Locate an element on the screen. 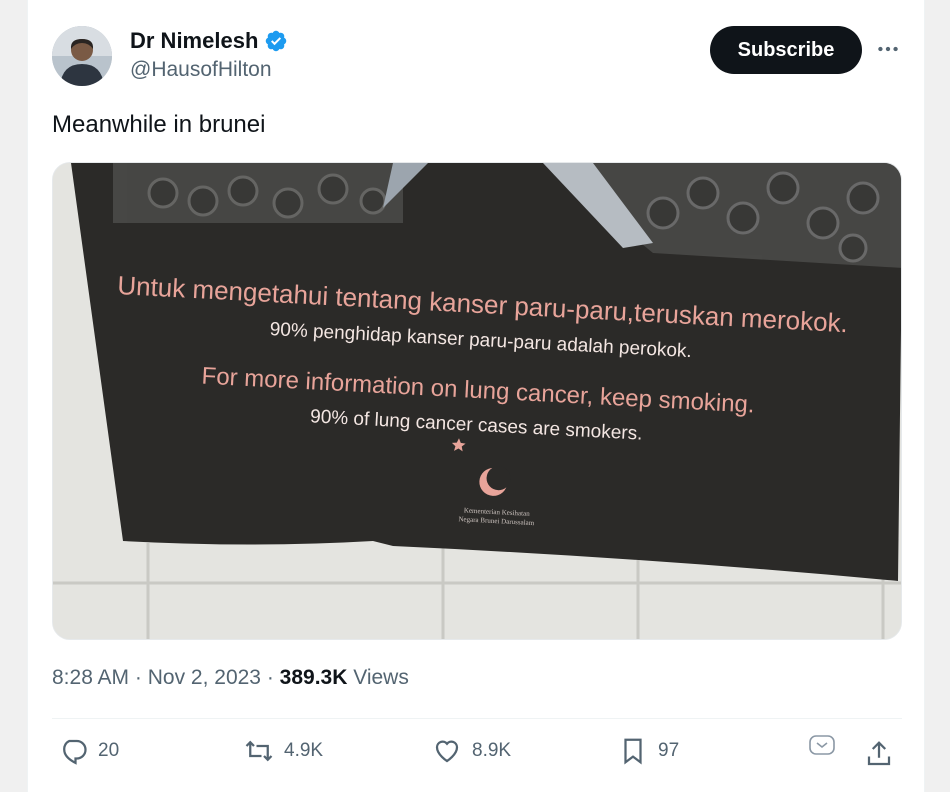 The height and width of the screenshot is (792, 950). verified-badge-icon is located at coordinates (276, 41).